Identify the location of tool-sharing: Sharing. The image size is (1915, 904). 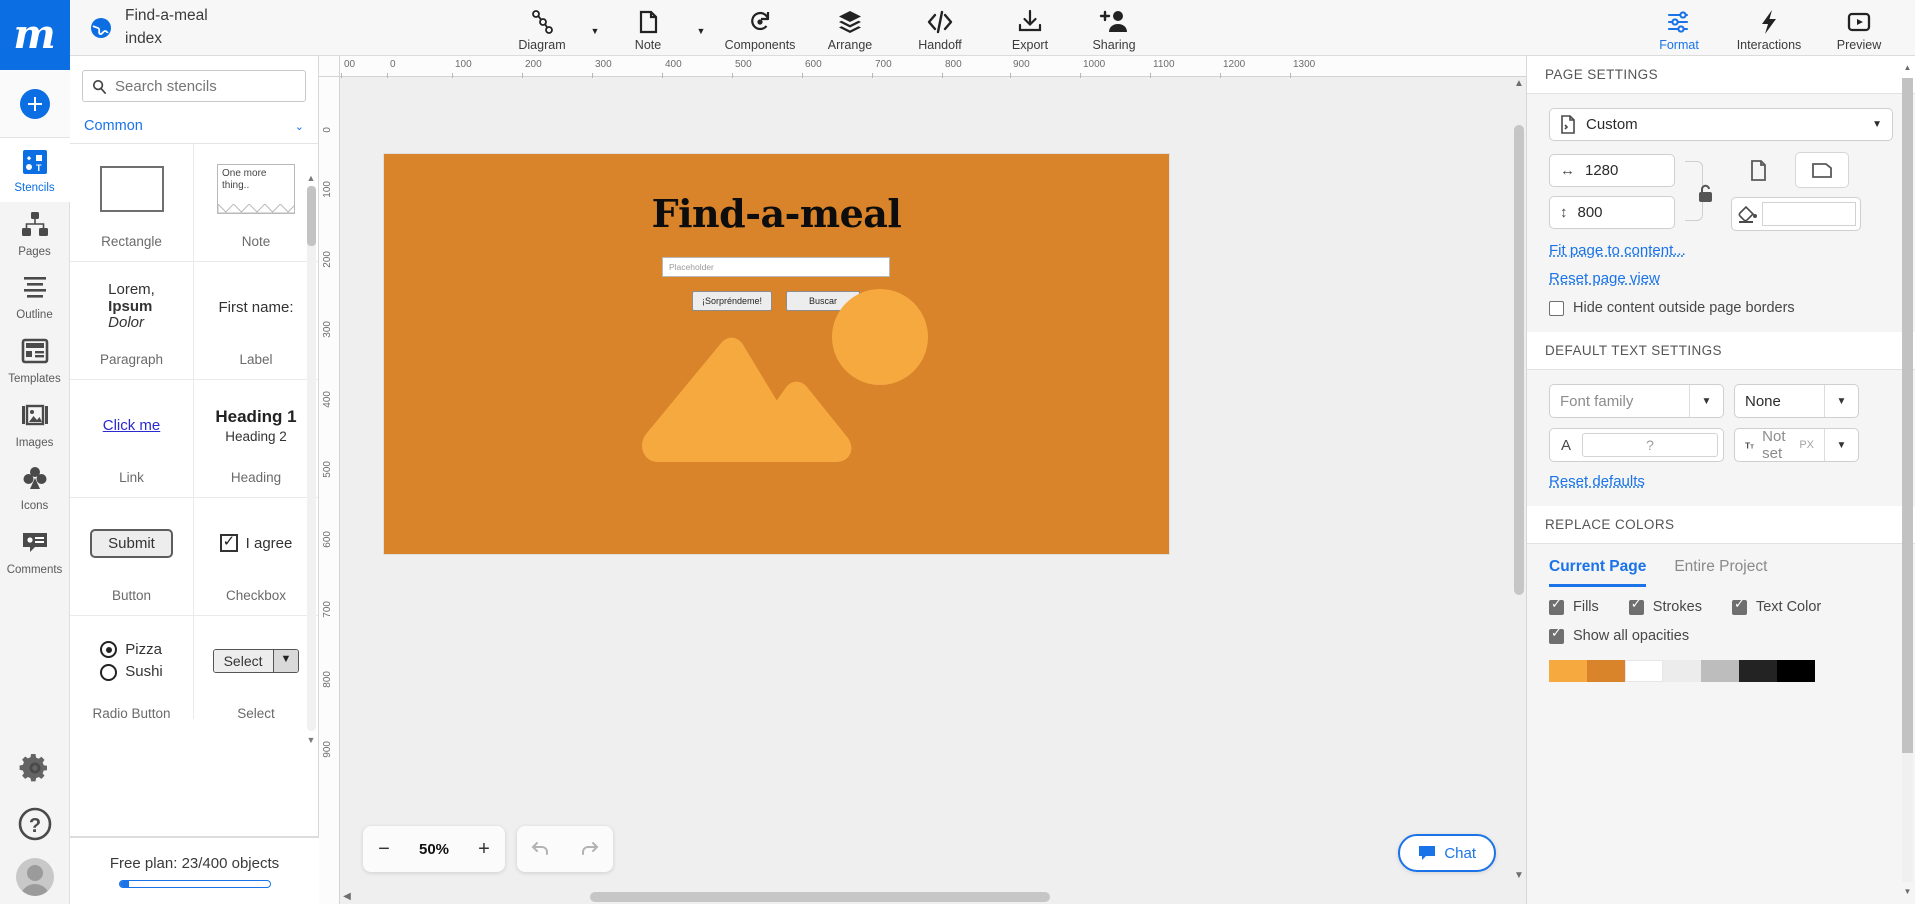
(1114, 27).